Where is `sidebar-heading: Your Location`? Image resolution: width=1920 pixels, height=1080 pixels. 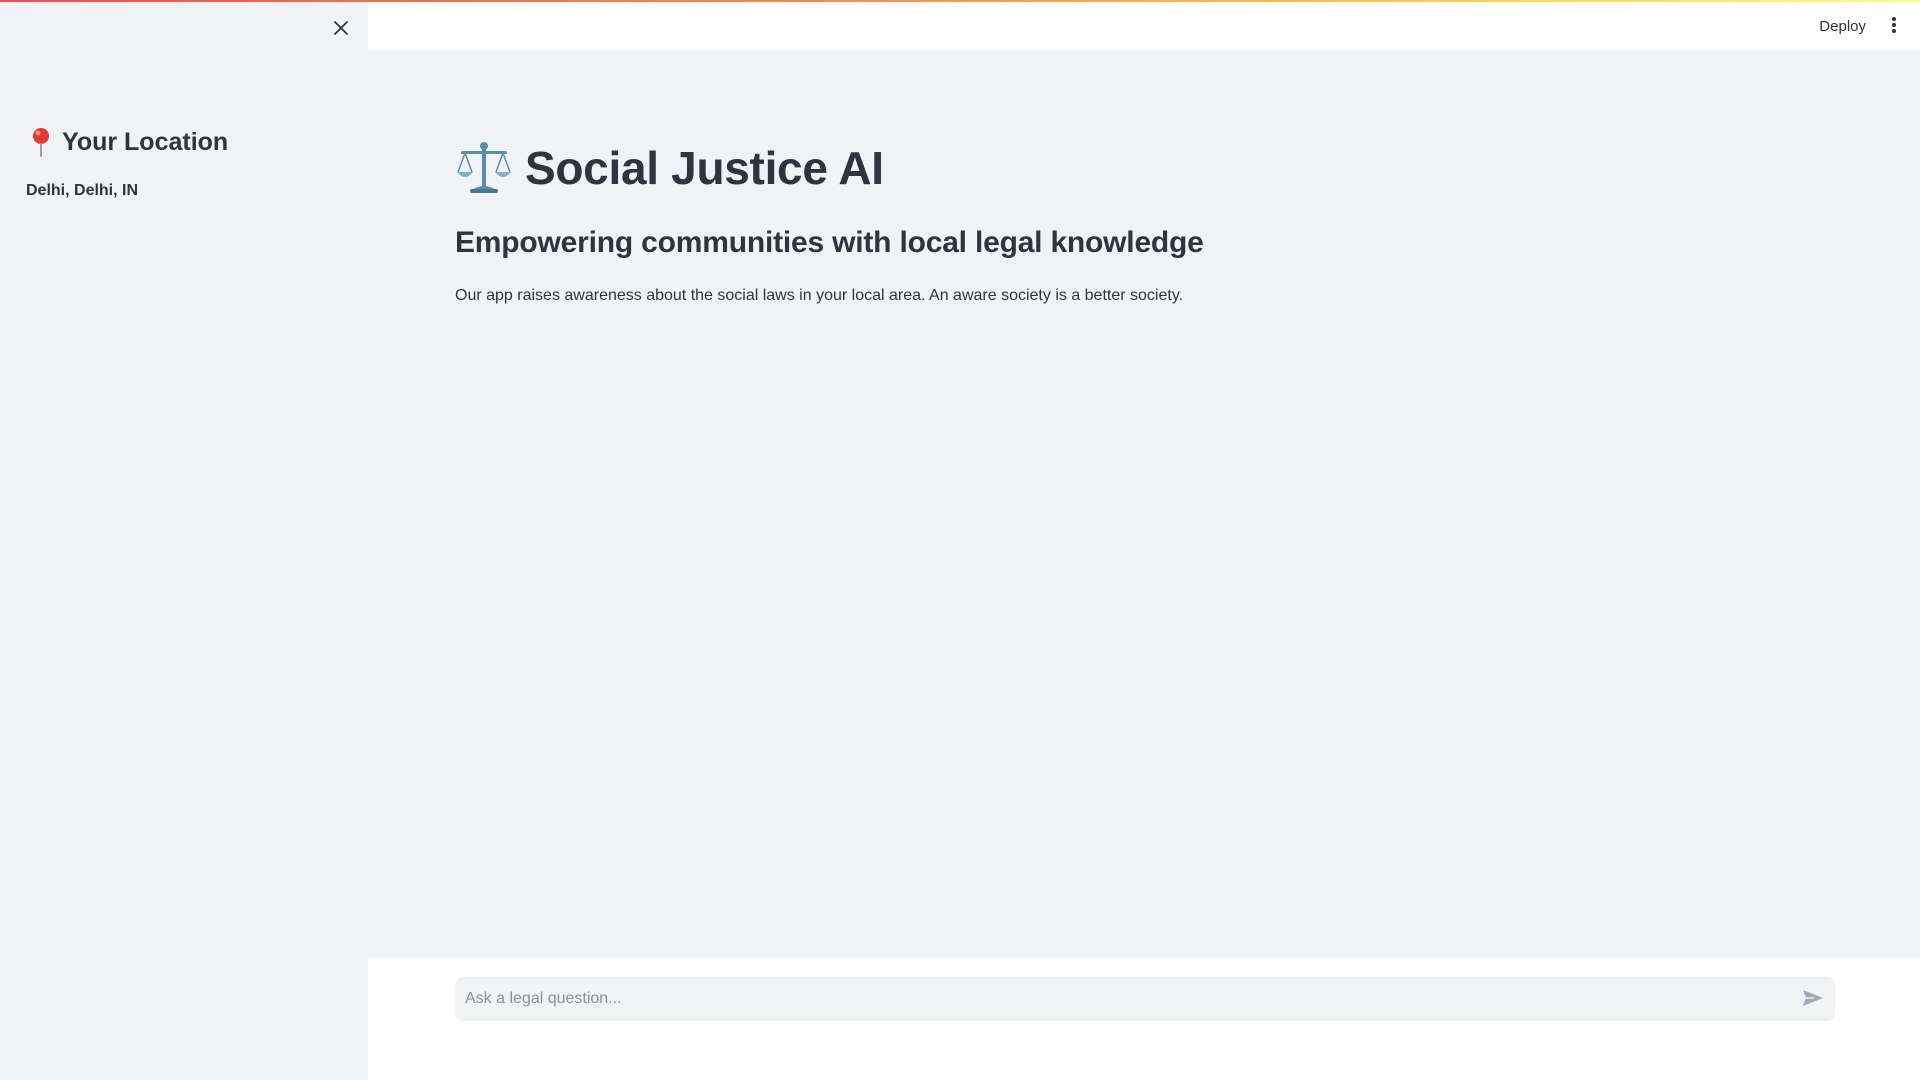
sidebar-heading: Your Location is located at coordinates (127, 142).